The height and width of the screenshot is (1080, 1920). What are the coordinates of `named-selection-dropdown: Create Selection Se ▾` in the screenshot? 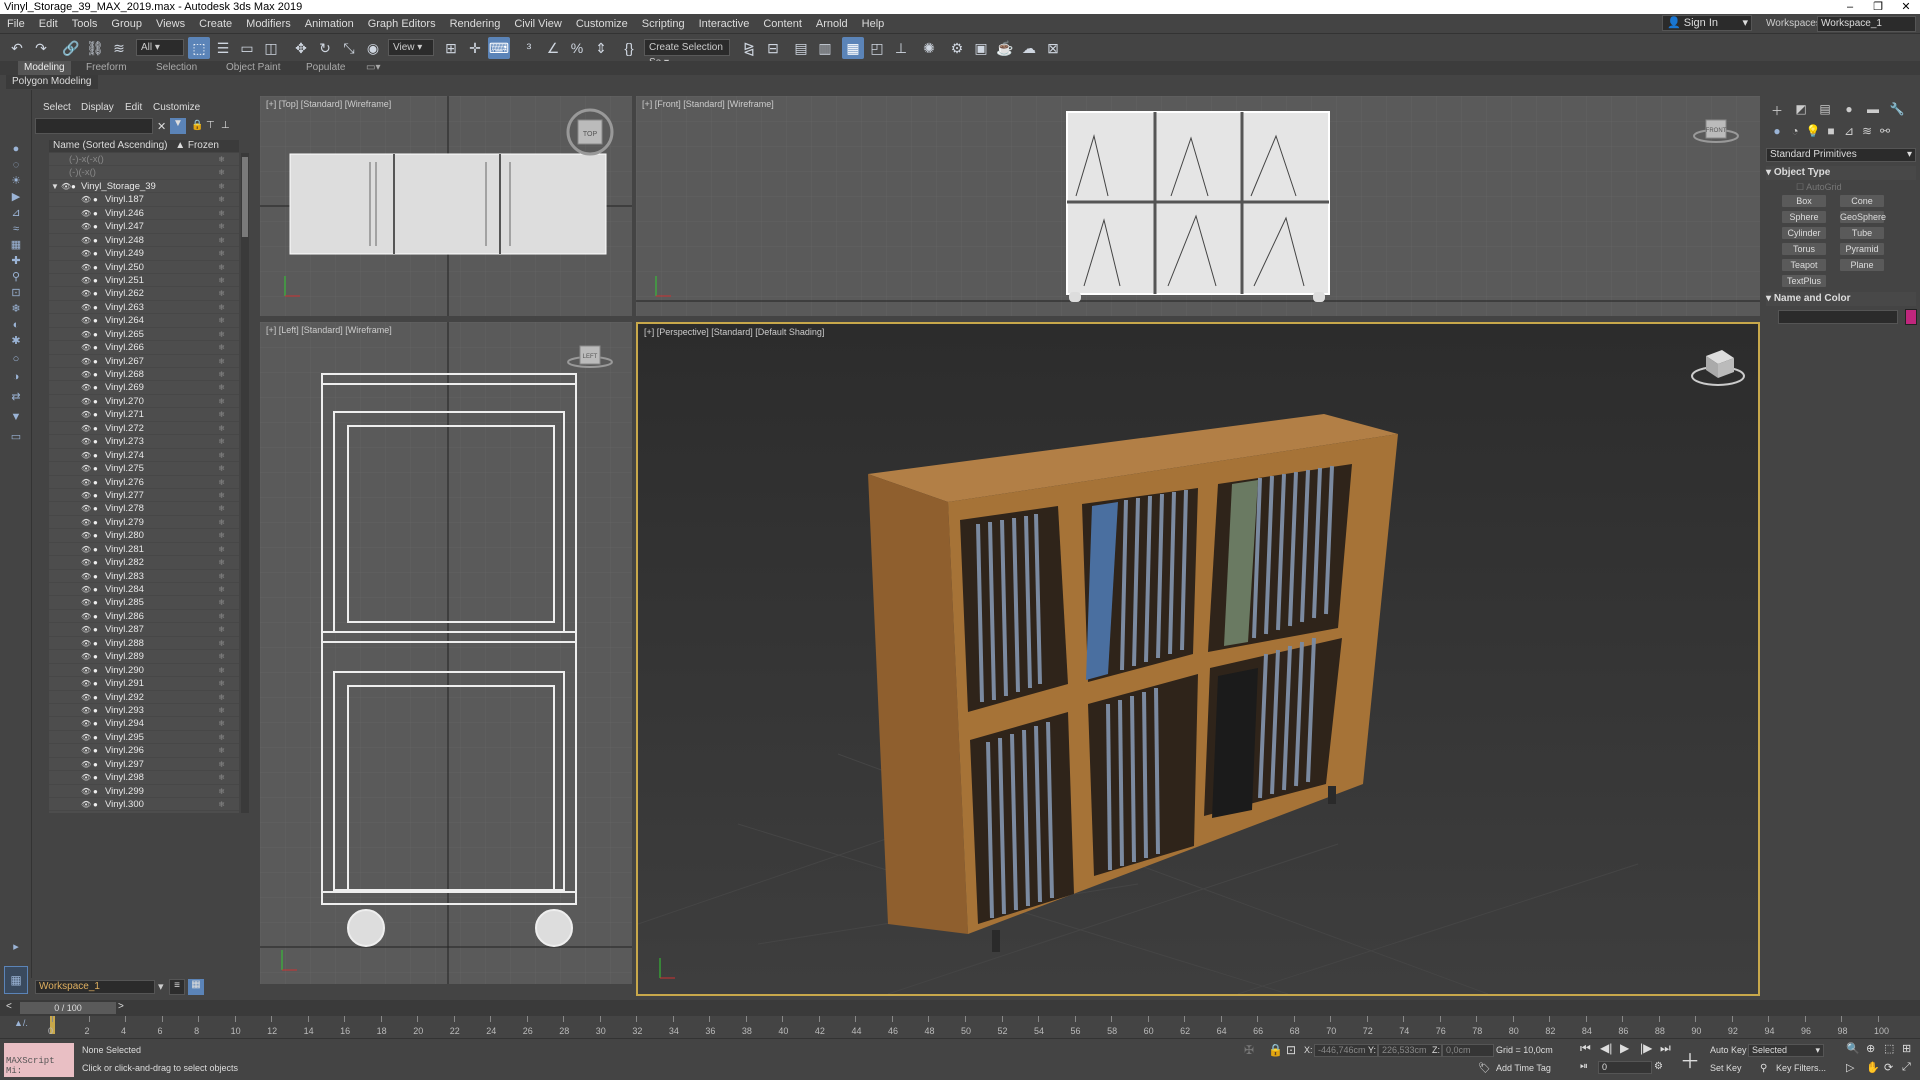 It's located at (687, 53).